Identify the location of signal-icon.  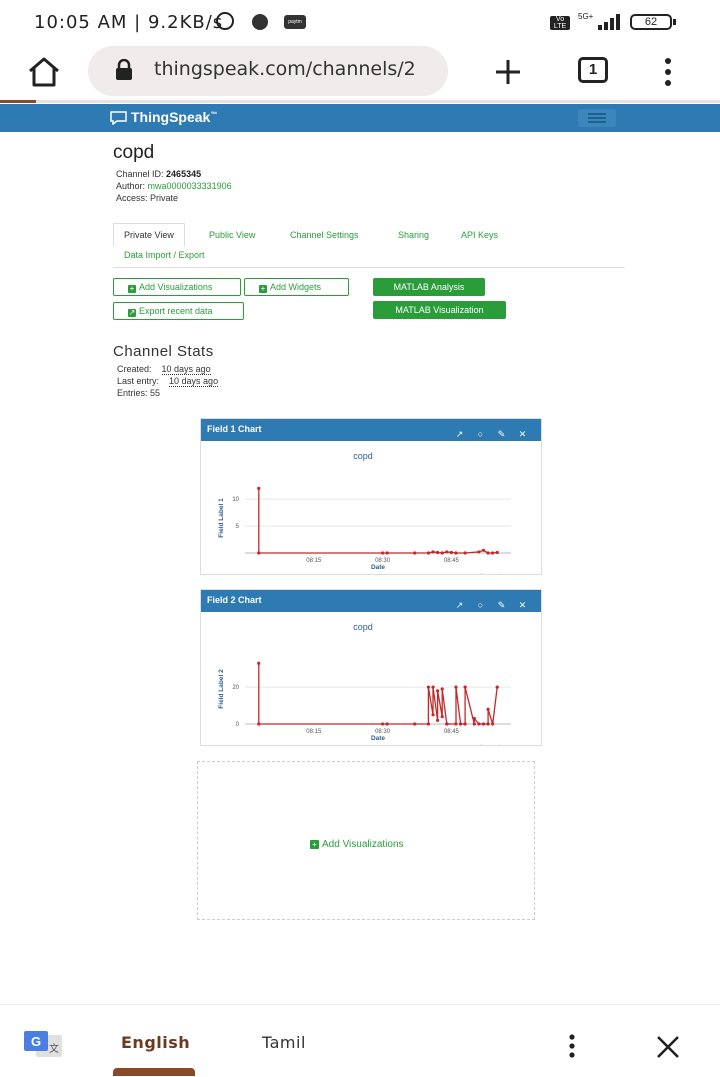
(610, 22).